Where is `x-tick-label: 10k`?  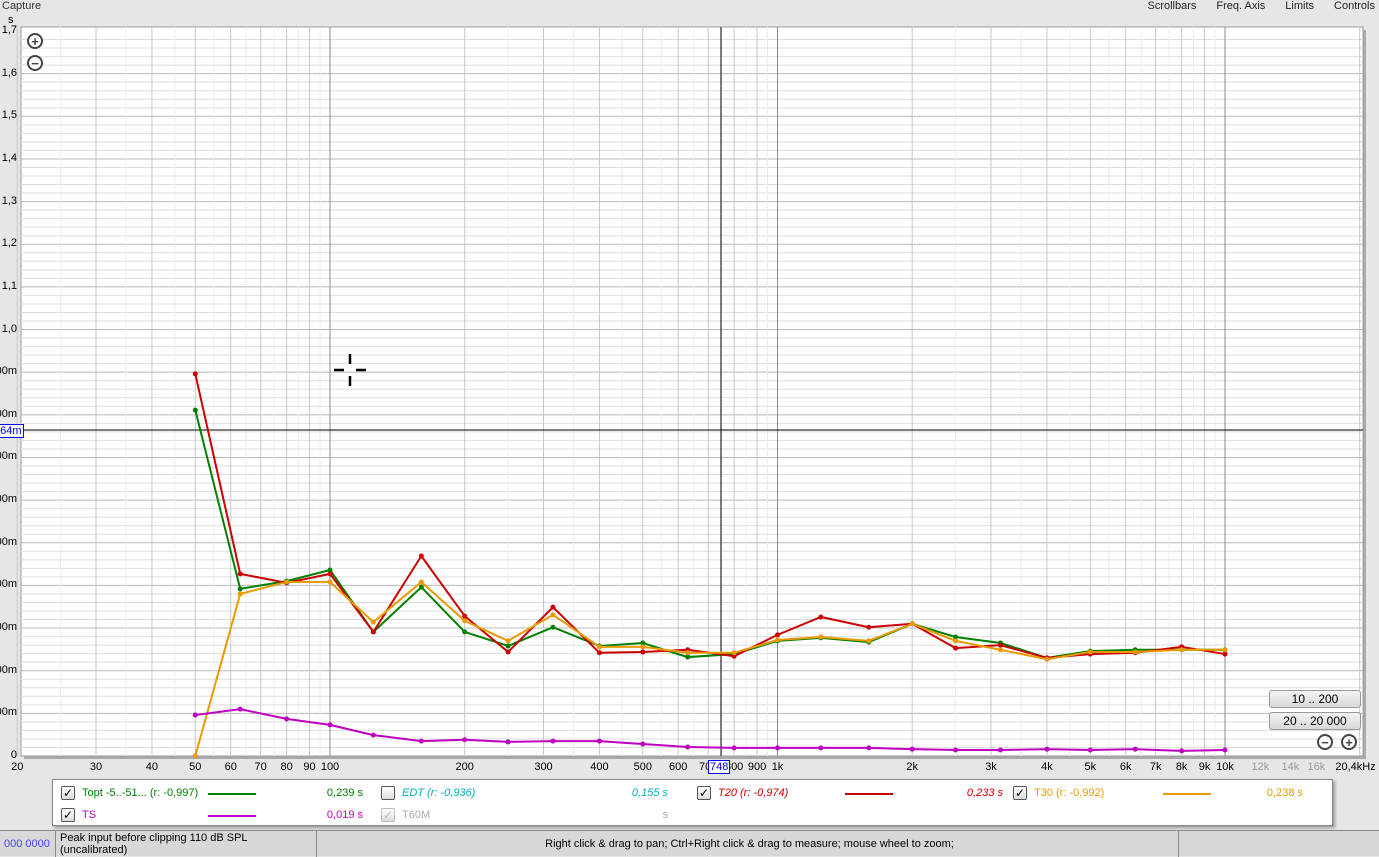 x-tick-label: 10k is located at coordinates (1225, 767).